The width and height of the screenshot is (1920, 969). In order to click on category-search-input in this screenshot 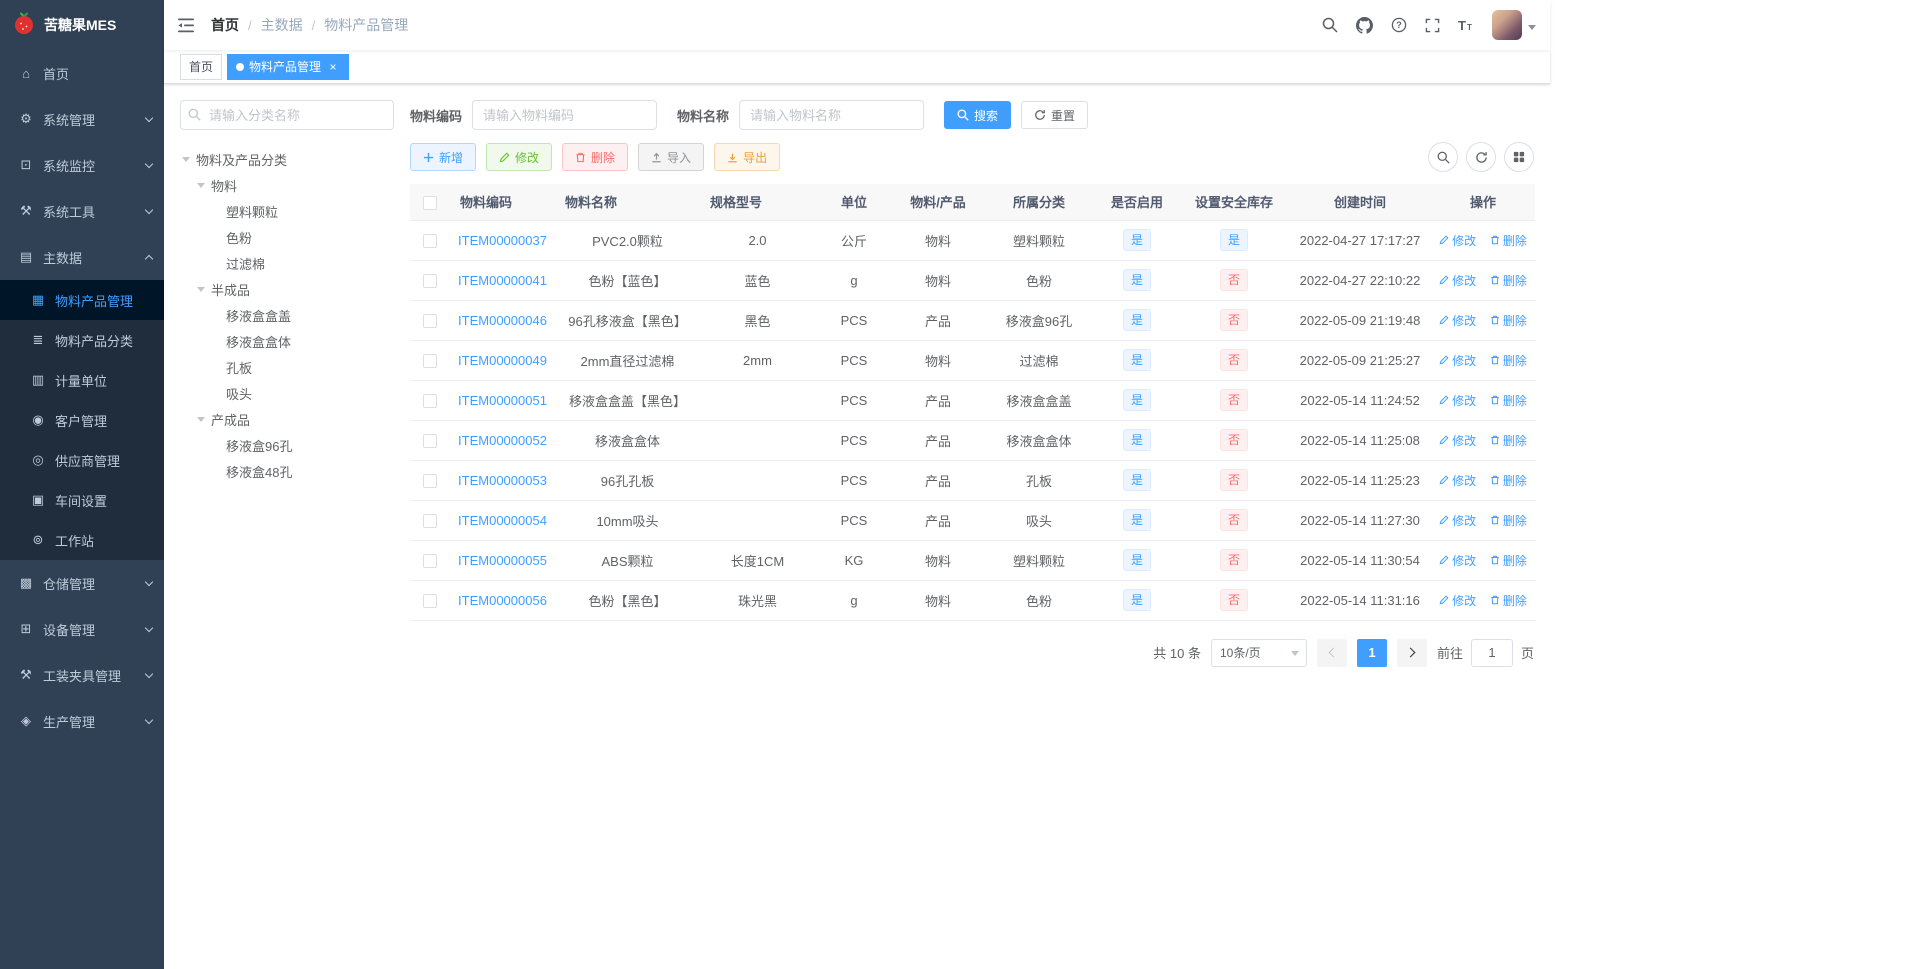, I will do `click(287, 115)`.